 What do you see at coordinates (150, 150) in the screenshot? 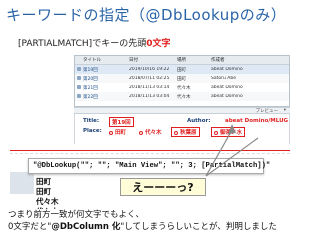
I see `red-divider` at bounding box center [150, 150].